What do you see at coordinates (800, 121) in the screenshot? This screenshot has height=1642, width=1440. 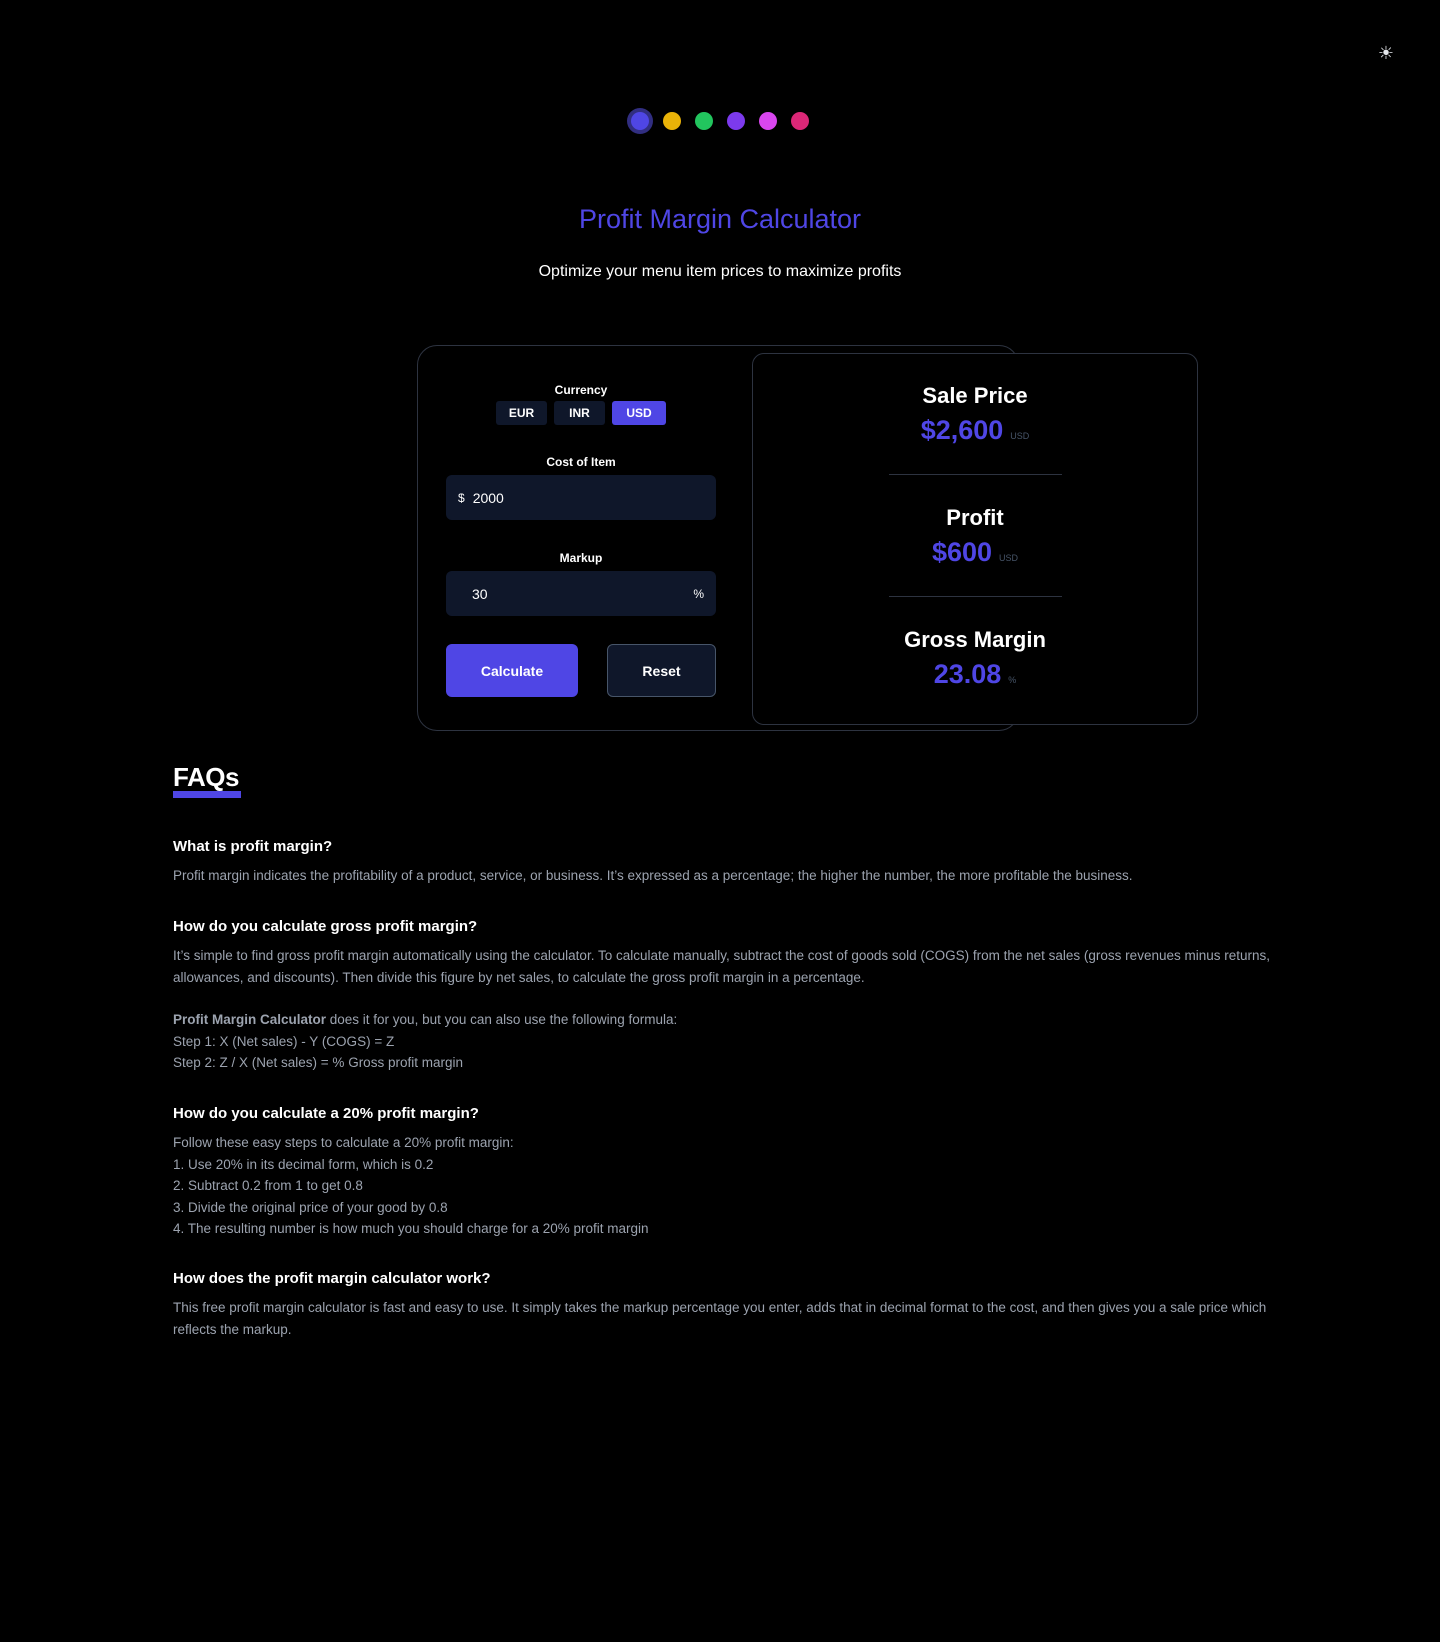 I see `color-dot-pink` at bounding box center [800, 121].